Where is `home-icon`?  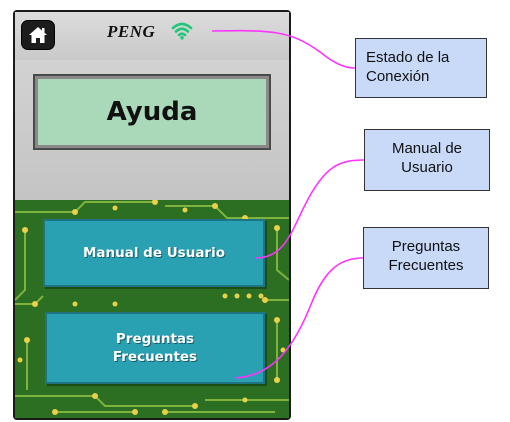 home-icon is located at coordinates (38, 35).